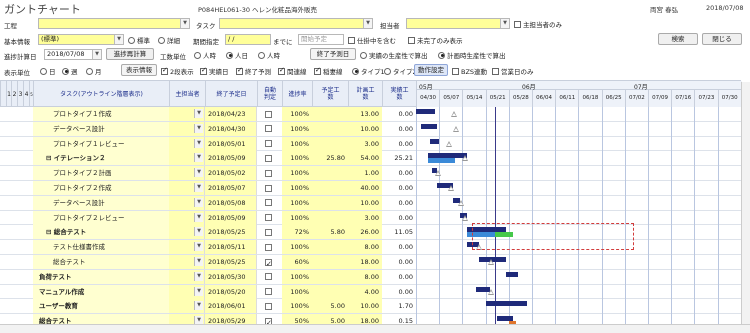 The width and height of the screenshot is (750, 333). Describe the element at coordinates (239, 70) in the screenshot. I see `shuryou-checkbox` at that location.